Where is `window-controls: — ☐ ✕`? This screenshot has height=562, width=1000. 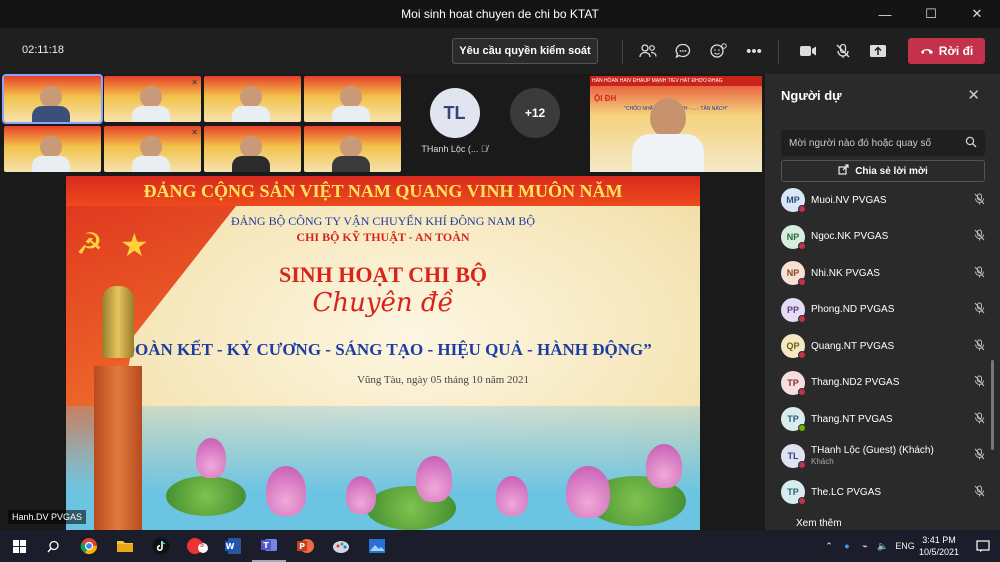
window-controls: — ☐ ✕ is located at coordinates (931, 14).